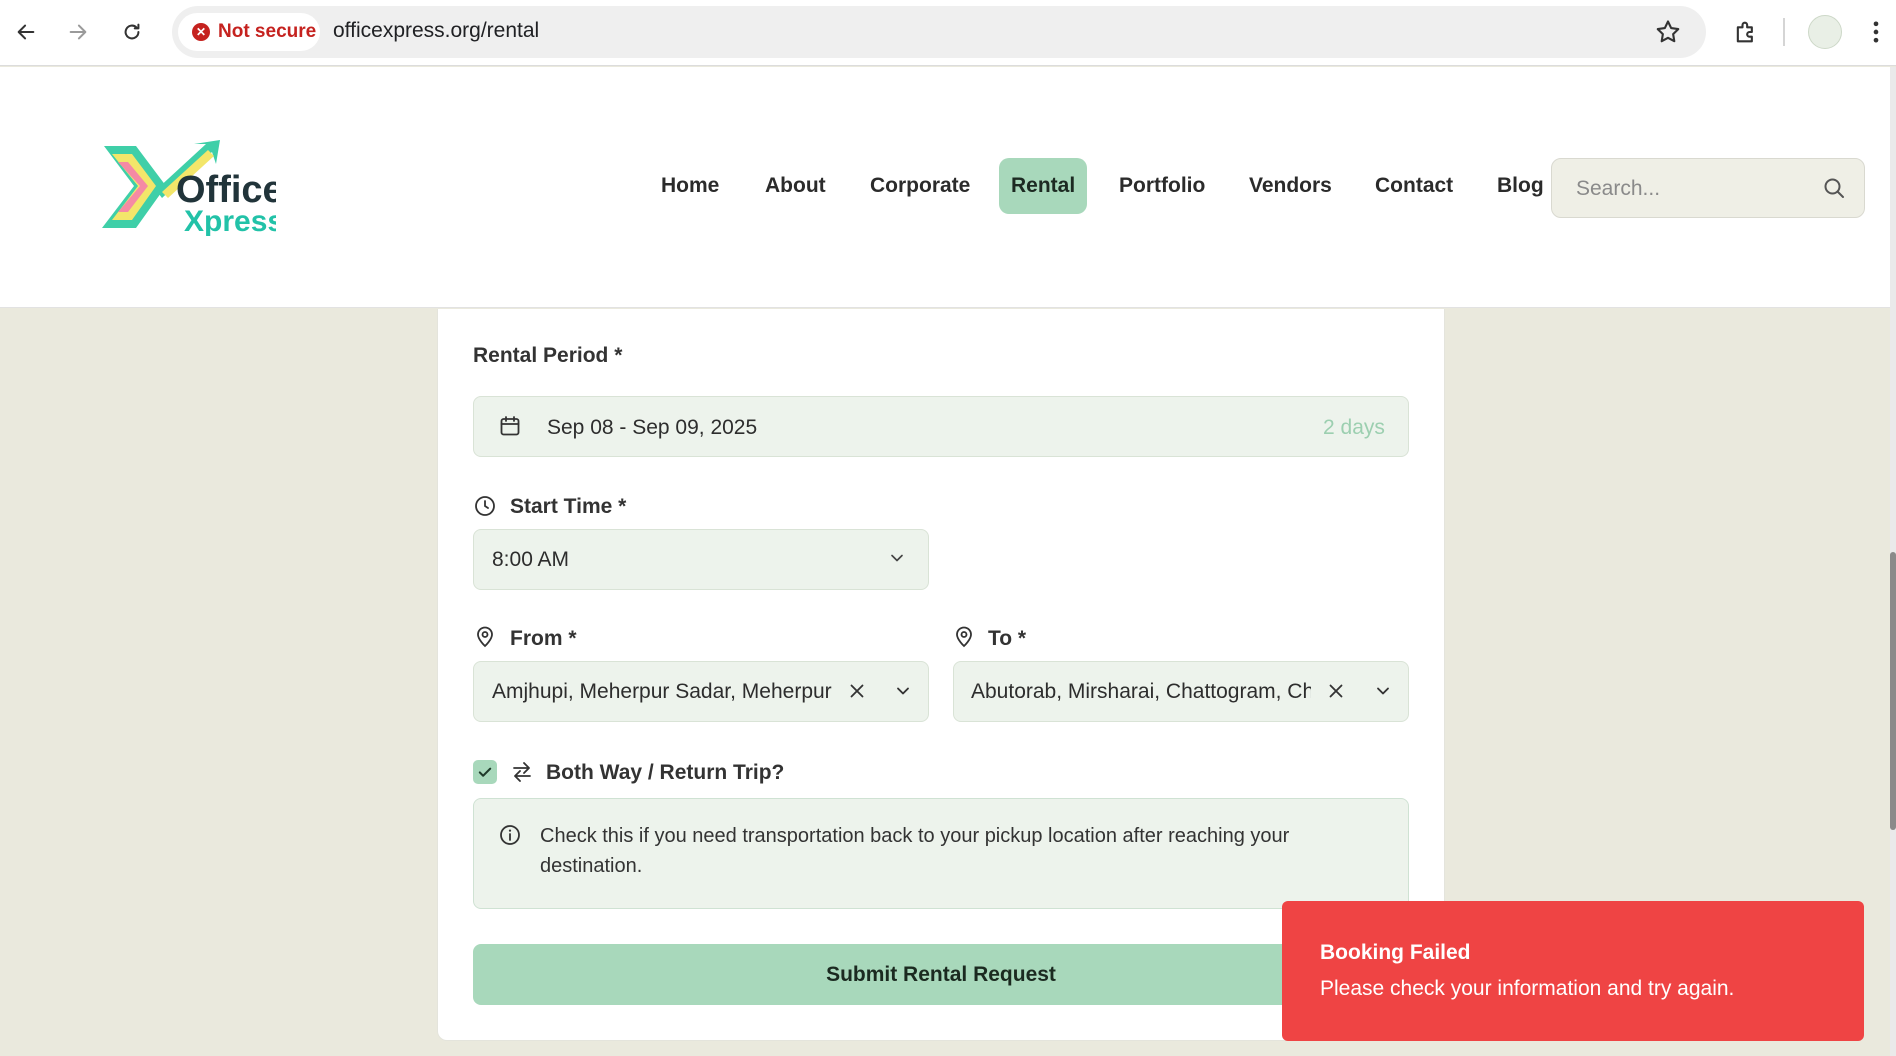  What do you see at coordinates (543, 638) in the screenshot?
I see `from-label: From *` at bounding box center [543, 638].